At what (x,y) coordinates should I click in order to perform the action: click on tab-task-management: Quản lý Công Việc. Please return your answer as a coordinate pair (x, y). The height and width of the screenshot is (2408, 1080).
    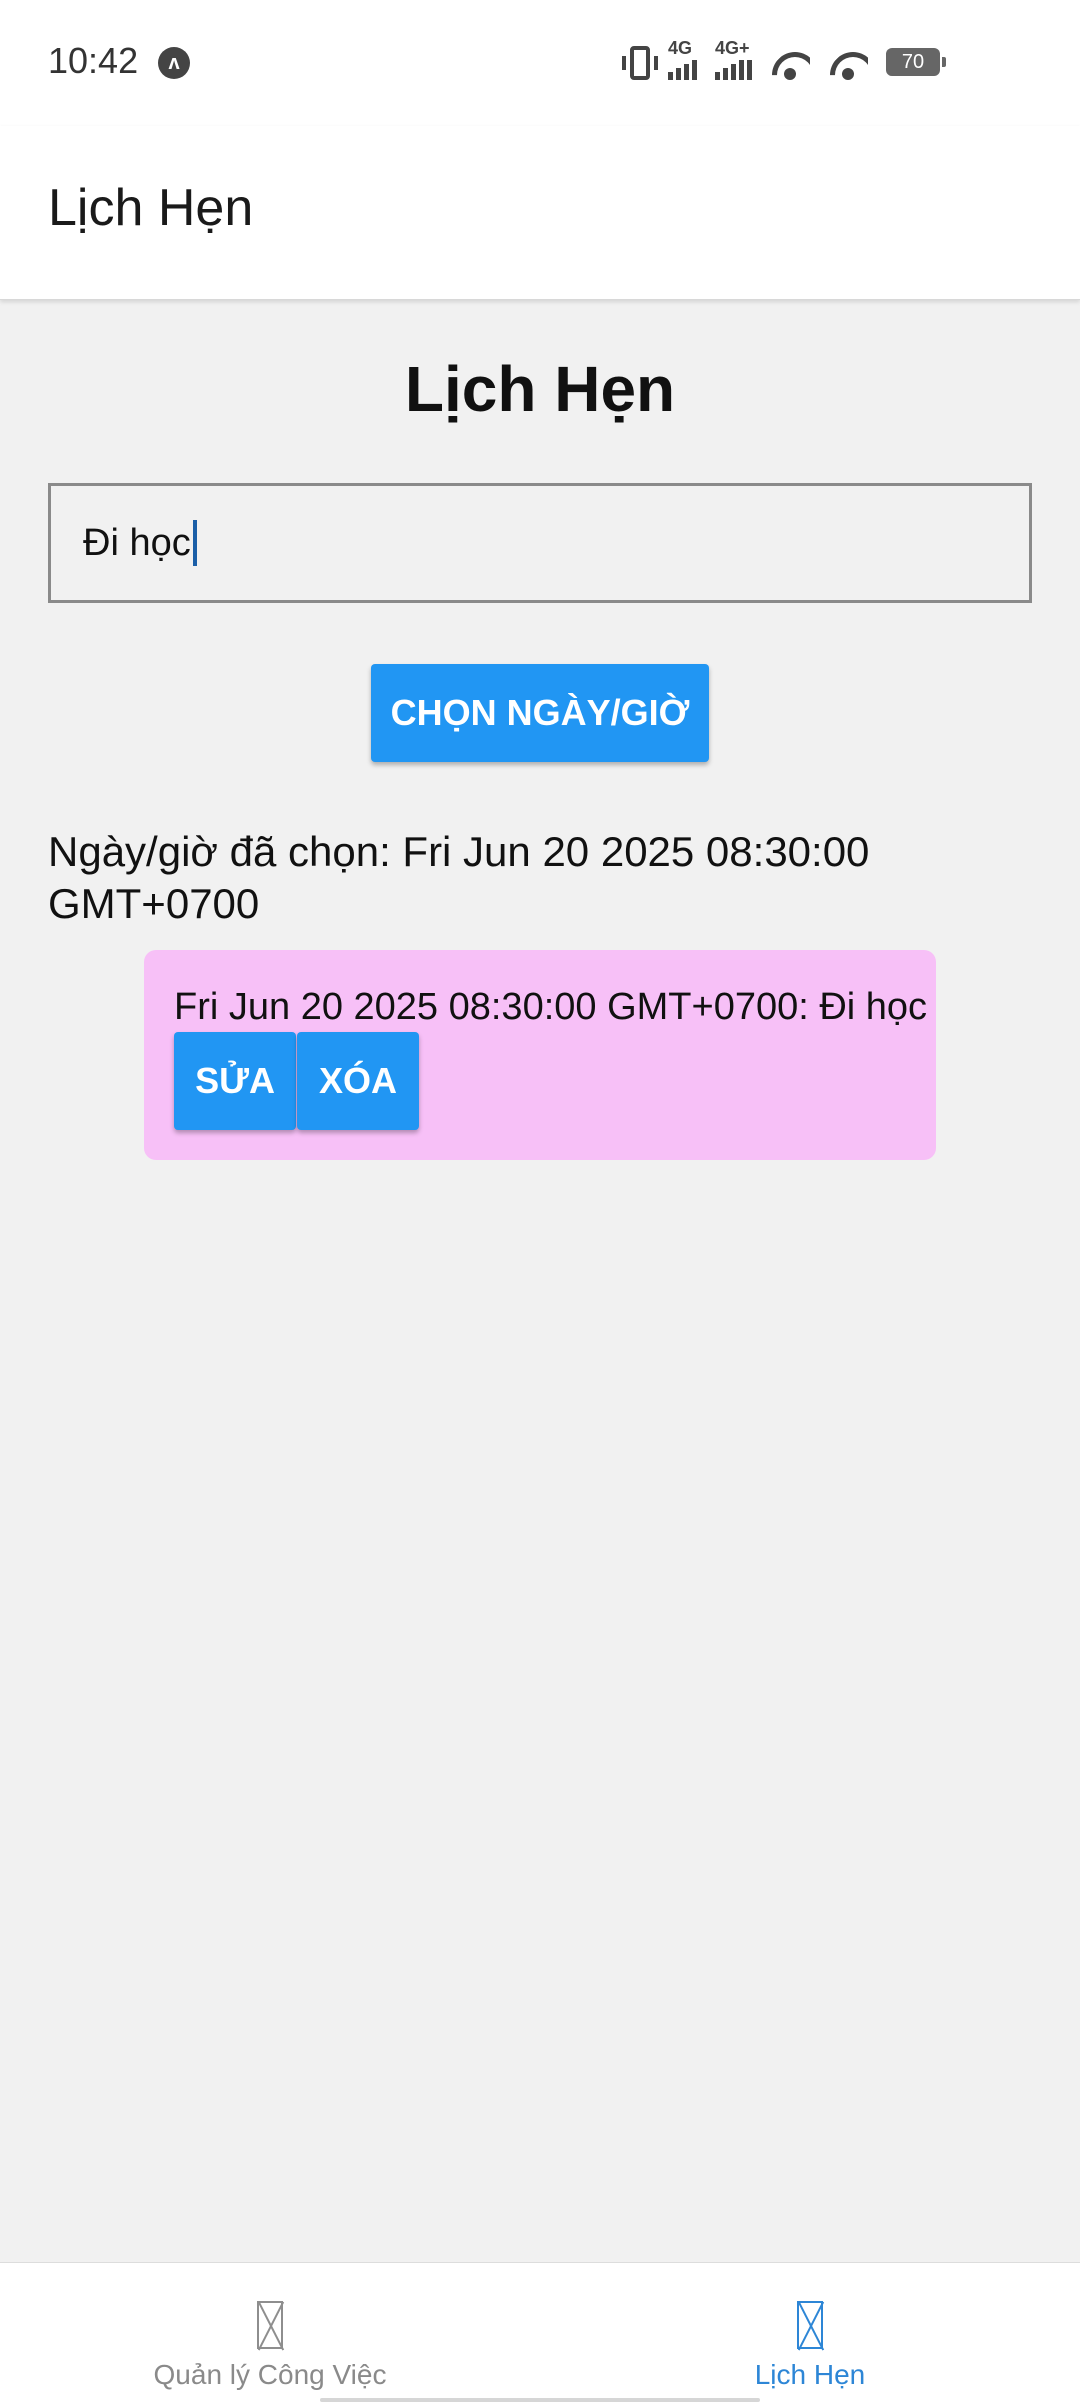
    Looking at the image, I should click on (270, 2335).